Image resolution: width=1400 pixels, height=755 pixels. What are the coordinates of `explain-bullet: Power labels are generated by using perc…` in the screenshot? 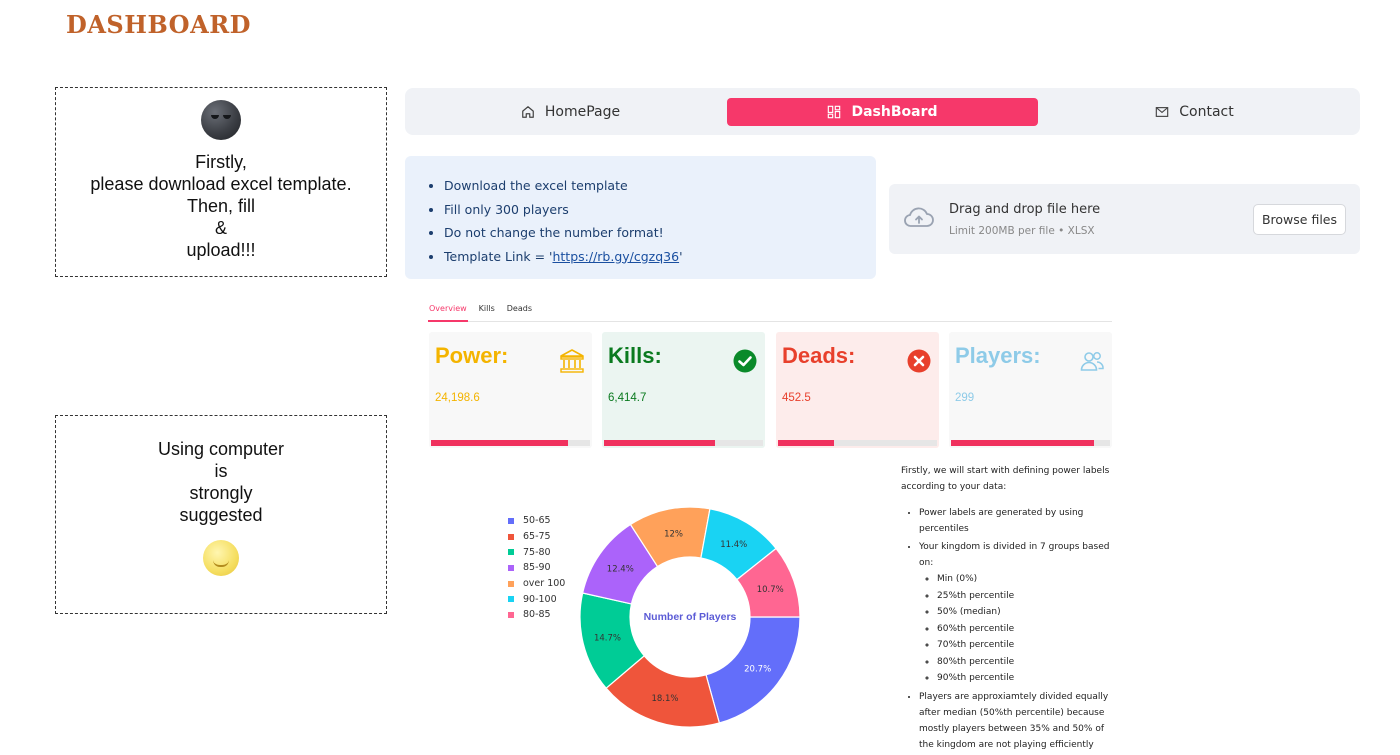 It's located at (1020, 521).